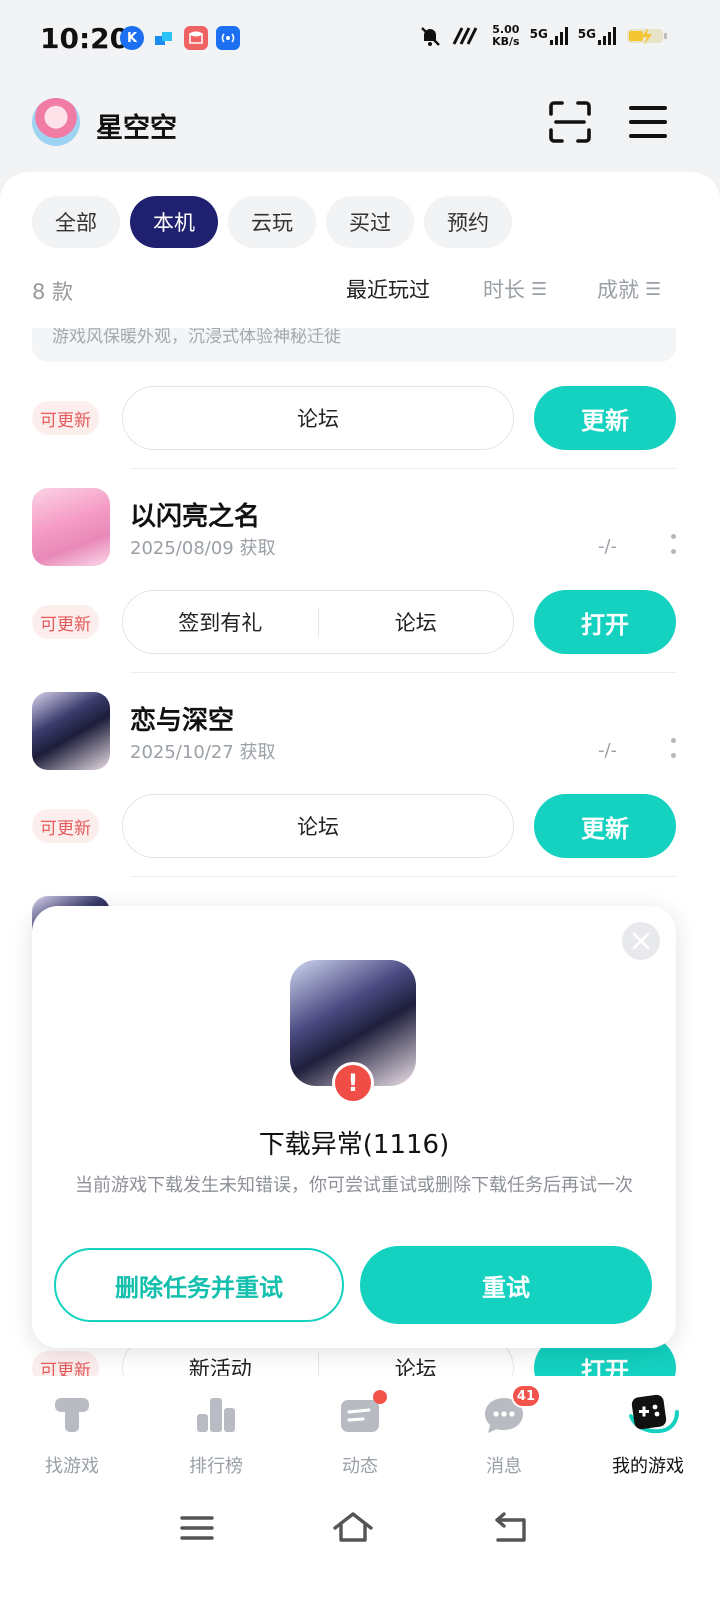 This screenshot has width=720, height=1600. I want to click on tab-label: 消息, so click(504, 1466).